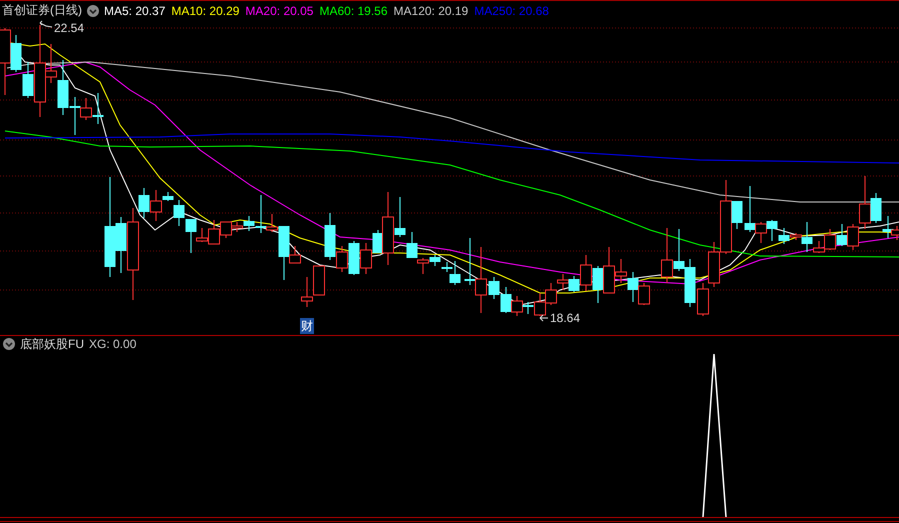 The image size is (899, 523). I want to click on indicator-value: MA120: 20.19, so click(431, 11).